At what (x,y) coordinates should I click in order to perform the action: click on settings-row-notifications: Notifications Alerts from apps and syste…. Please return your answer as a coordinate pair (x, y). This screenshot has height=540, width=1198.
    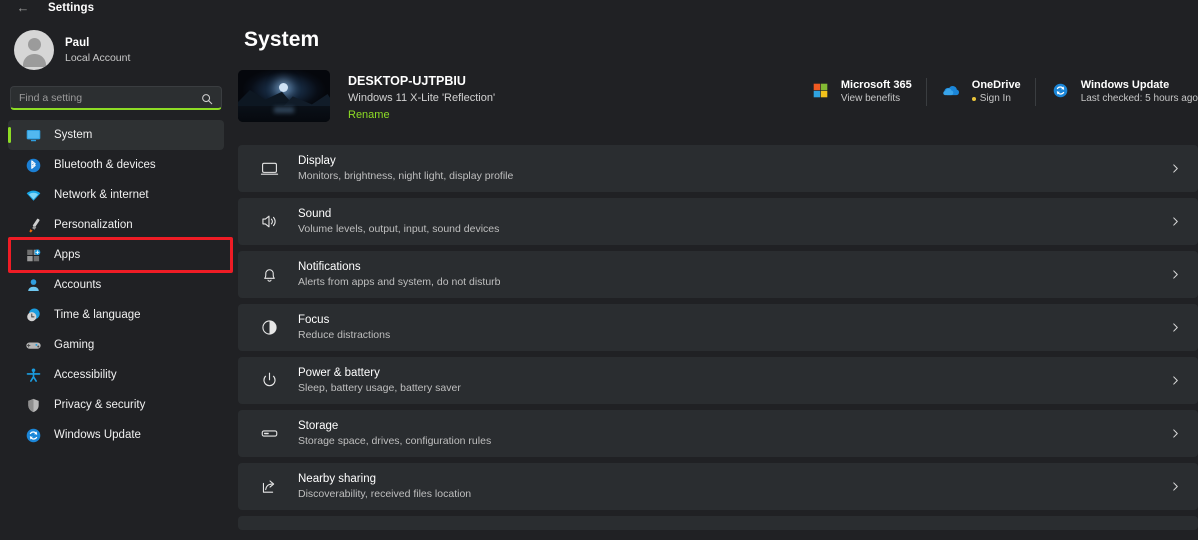
    Looking at the image, I should click on (718, 274).